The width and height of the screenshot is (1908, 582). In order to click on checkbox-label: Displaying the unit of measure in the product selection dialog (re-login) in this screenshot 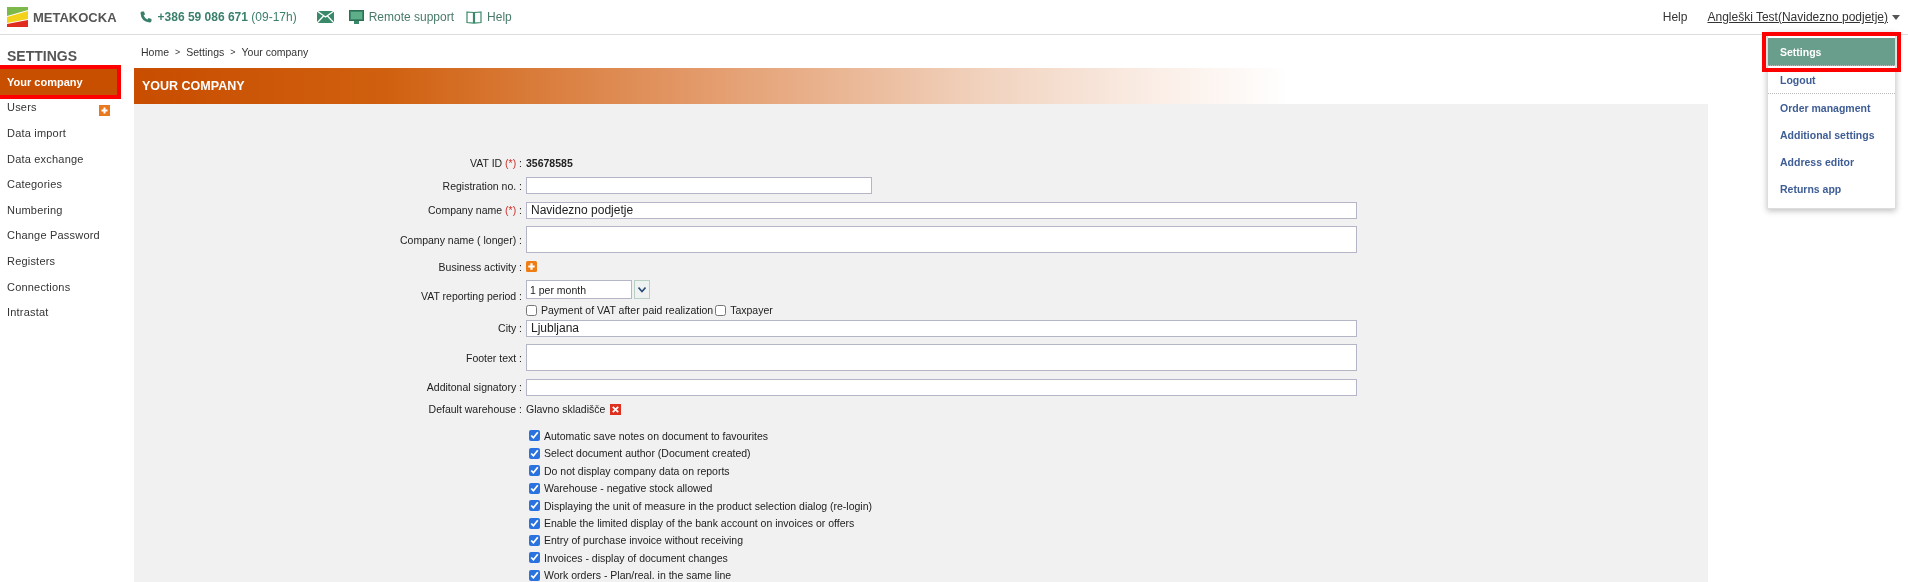, I will do `click(708, 505)`.